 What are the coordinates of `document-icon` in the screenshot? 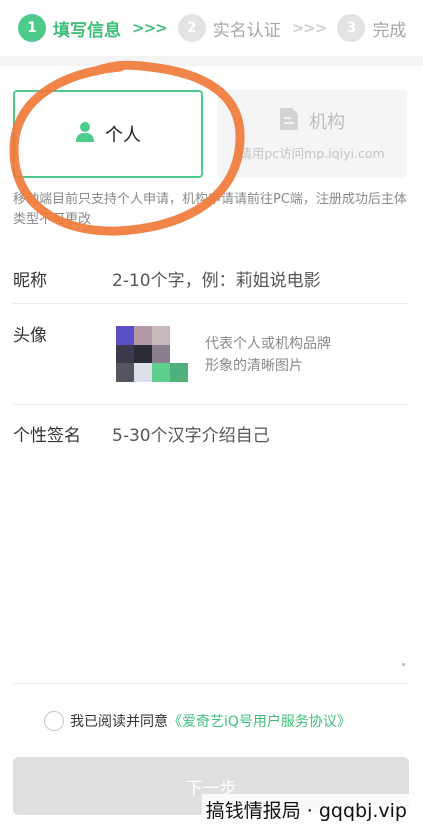 It's located at (289, 121).